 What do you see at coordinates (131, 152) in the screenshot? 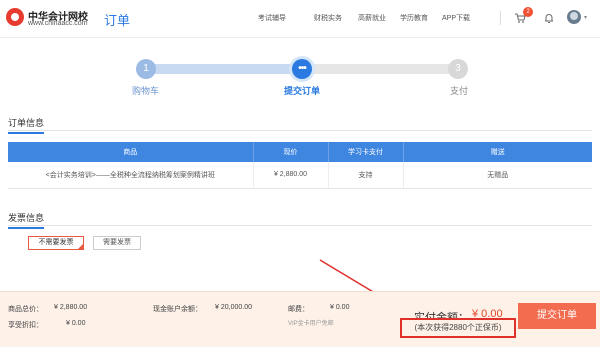
I see `column-header: 商品` at bounding box center [131, 152].